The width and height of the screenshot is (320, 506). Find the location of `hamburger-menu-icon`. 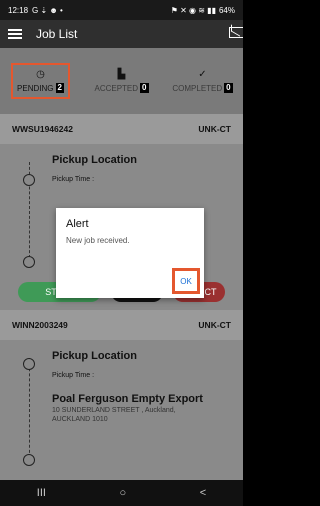

hamburger-menu-icon is located at coordinates (15, 34).